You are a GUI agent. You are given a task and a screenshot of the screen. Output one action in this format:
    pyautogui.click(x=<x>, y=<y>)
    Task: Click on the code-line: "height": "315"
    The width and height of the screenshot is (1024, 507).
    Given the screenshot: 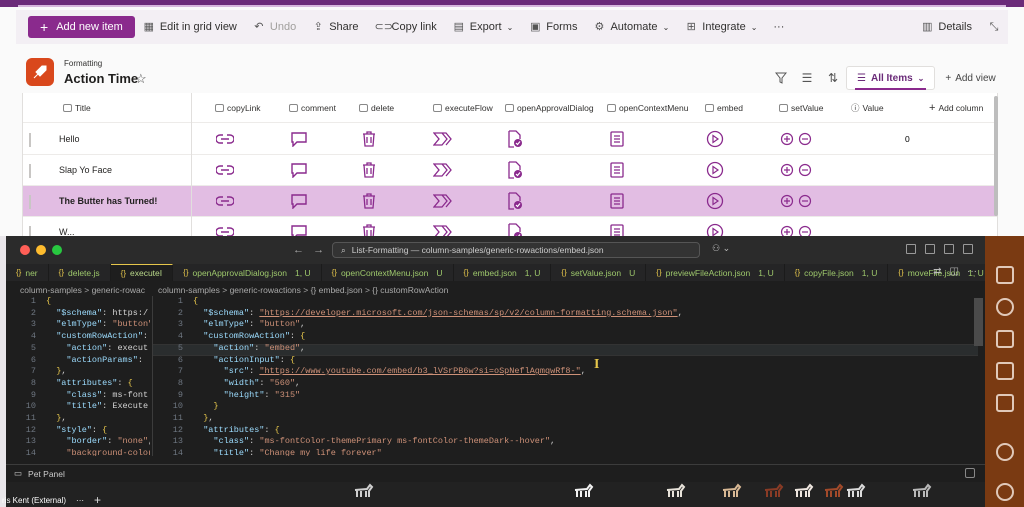 What is the action you would take?
    pyautogui.click(x=247, y=396)
    